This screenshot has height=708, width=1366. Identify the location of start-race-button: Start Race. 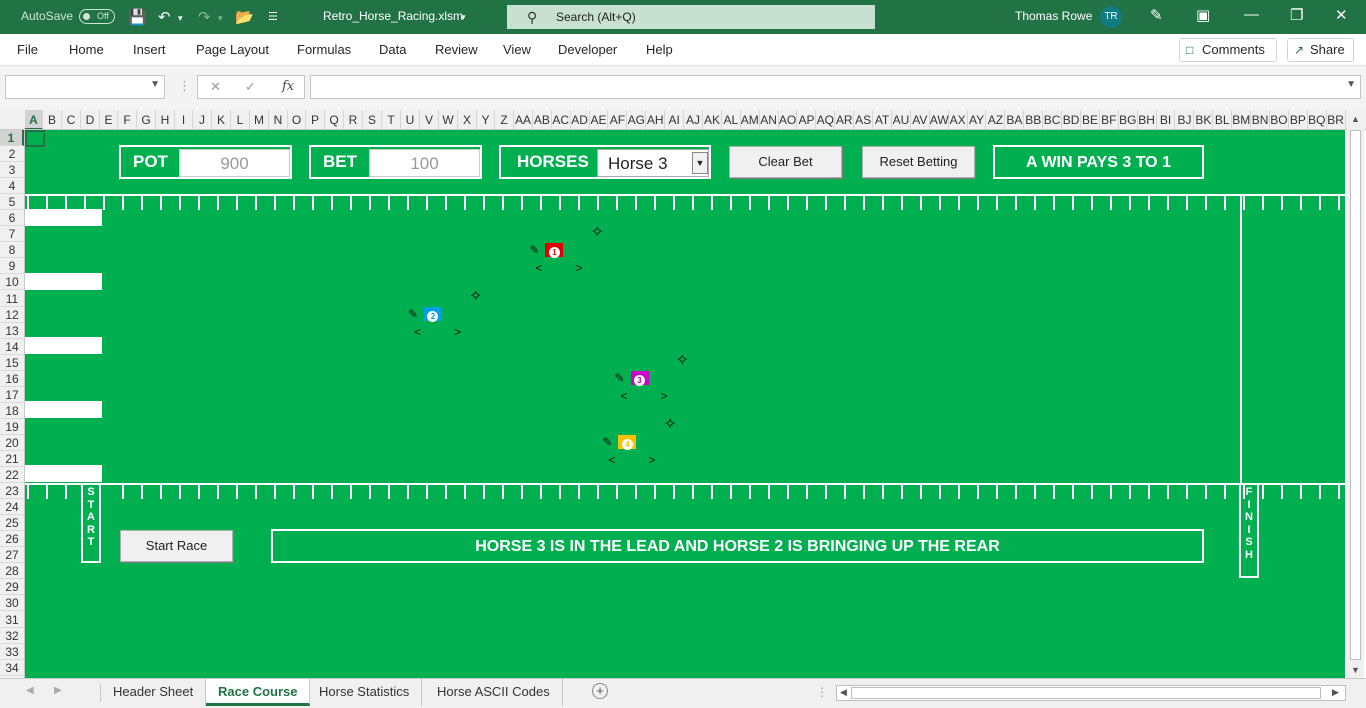
(176, 546).